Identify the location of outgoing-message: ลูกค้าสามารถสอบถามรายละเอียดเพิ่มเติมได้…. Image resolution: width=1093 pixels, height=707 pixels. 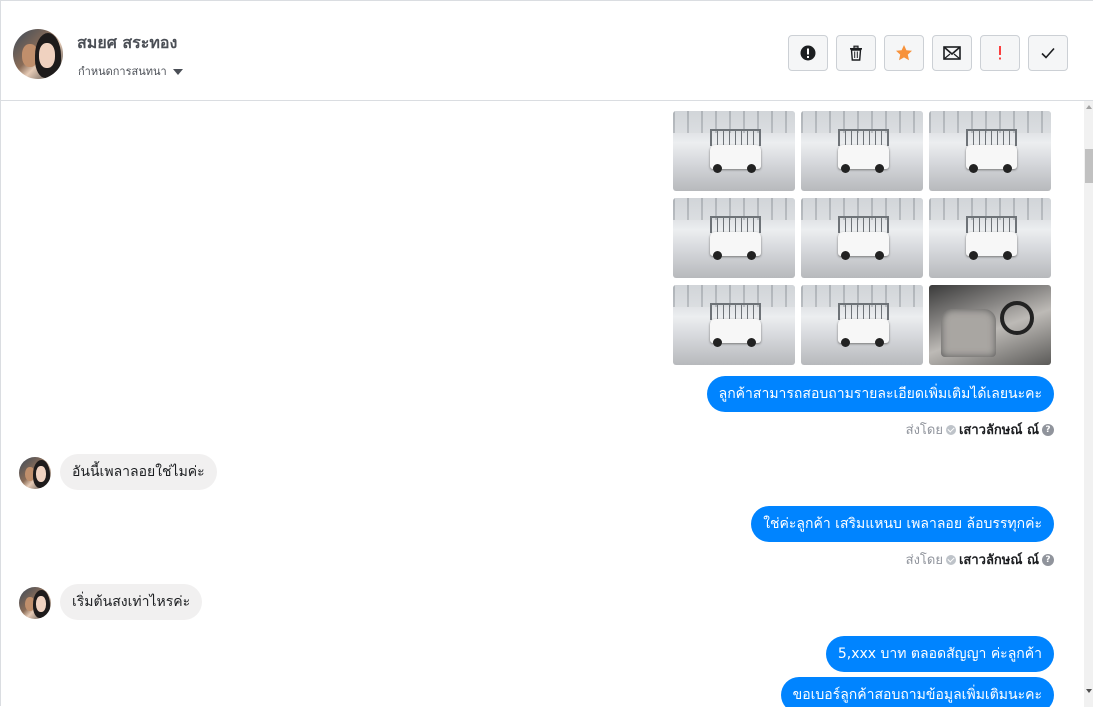
(880, 394).